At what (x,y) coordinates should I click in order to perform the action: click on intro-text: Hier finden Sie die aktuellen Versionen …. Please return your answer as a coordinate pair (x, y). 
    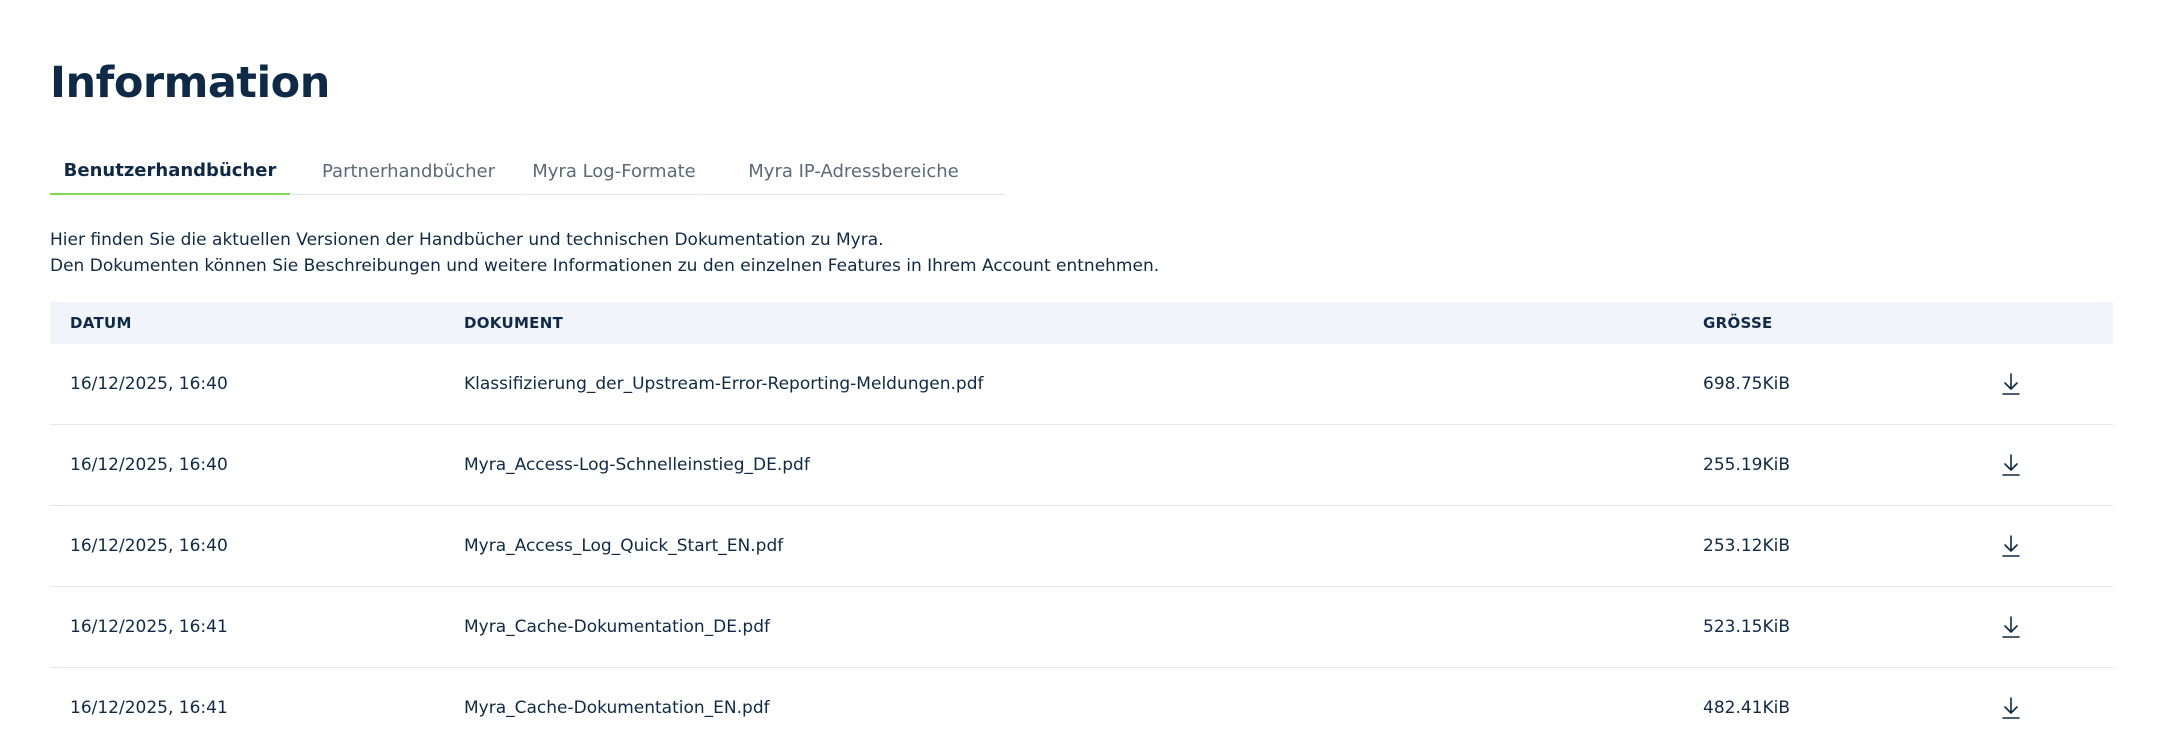
    Looking at the image, I should click on (604, 253).